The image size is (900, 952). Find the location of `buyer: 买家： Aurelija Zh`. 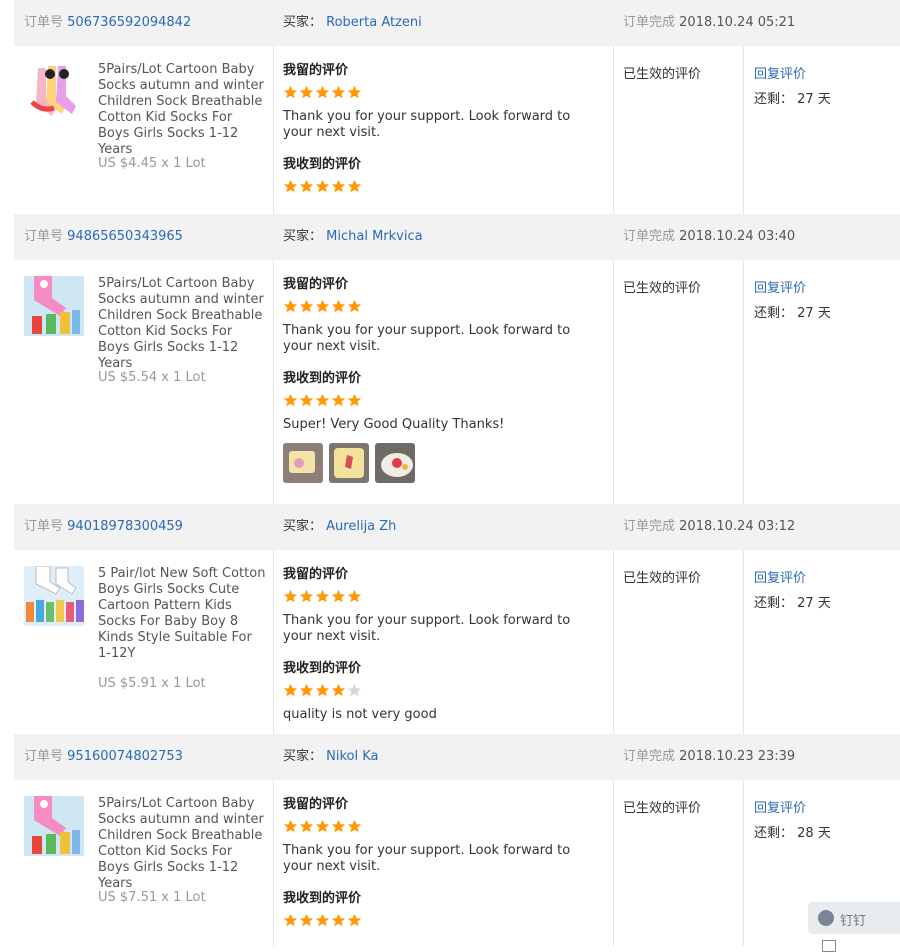

buyer: 买家： Aurelija Zh is located at coordinates (340, 526).